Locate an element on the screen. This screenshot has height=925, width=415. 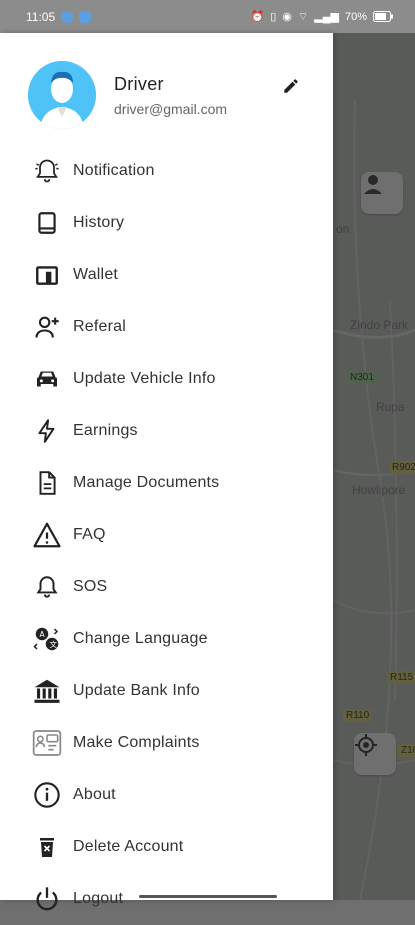
app-notification-icon is located at coordinates (85, 16).